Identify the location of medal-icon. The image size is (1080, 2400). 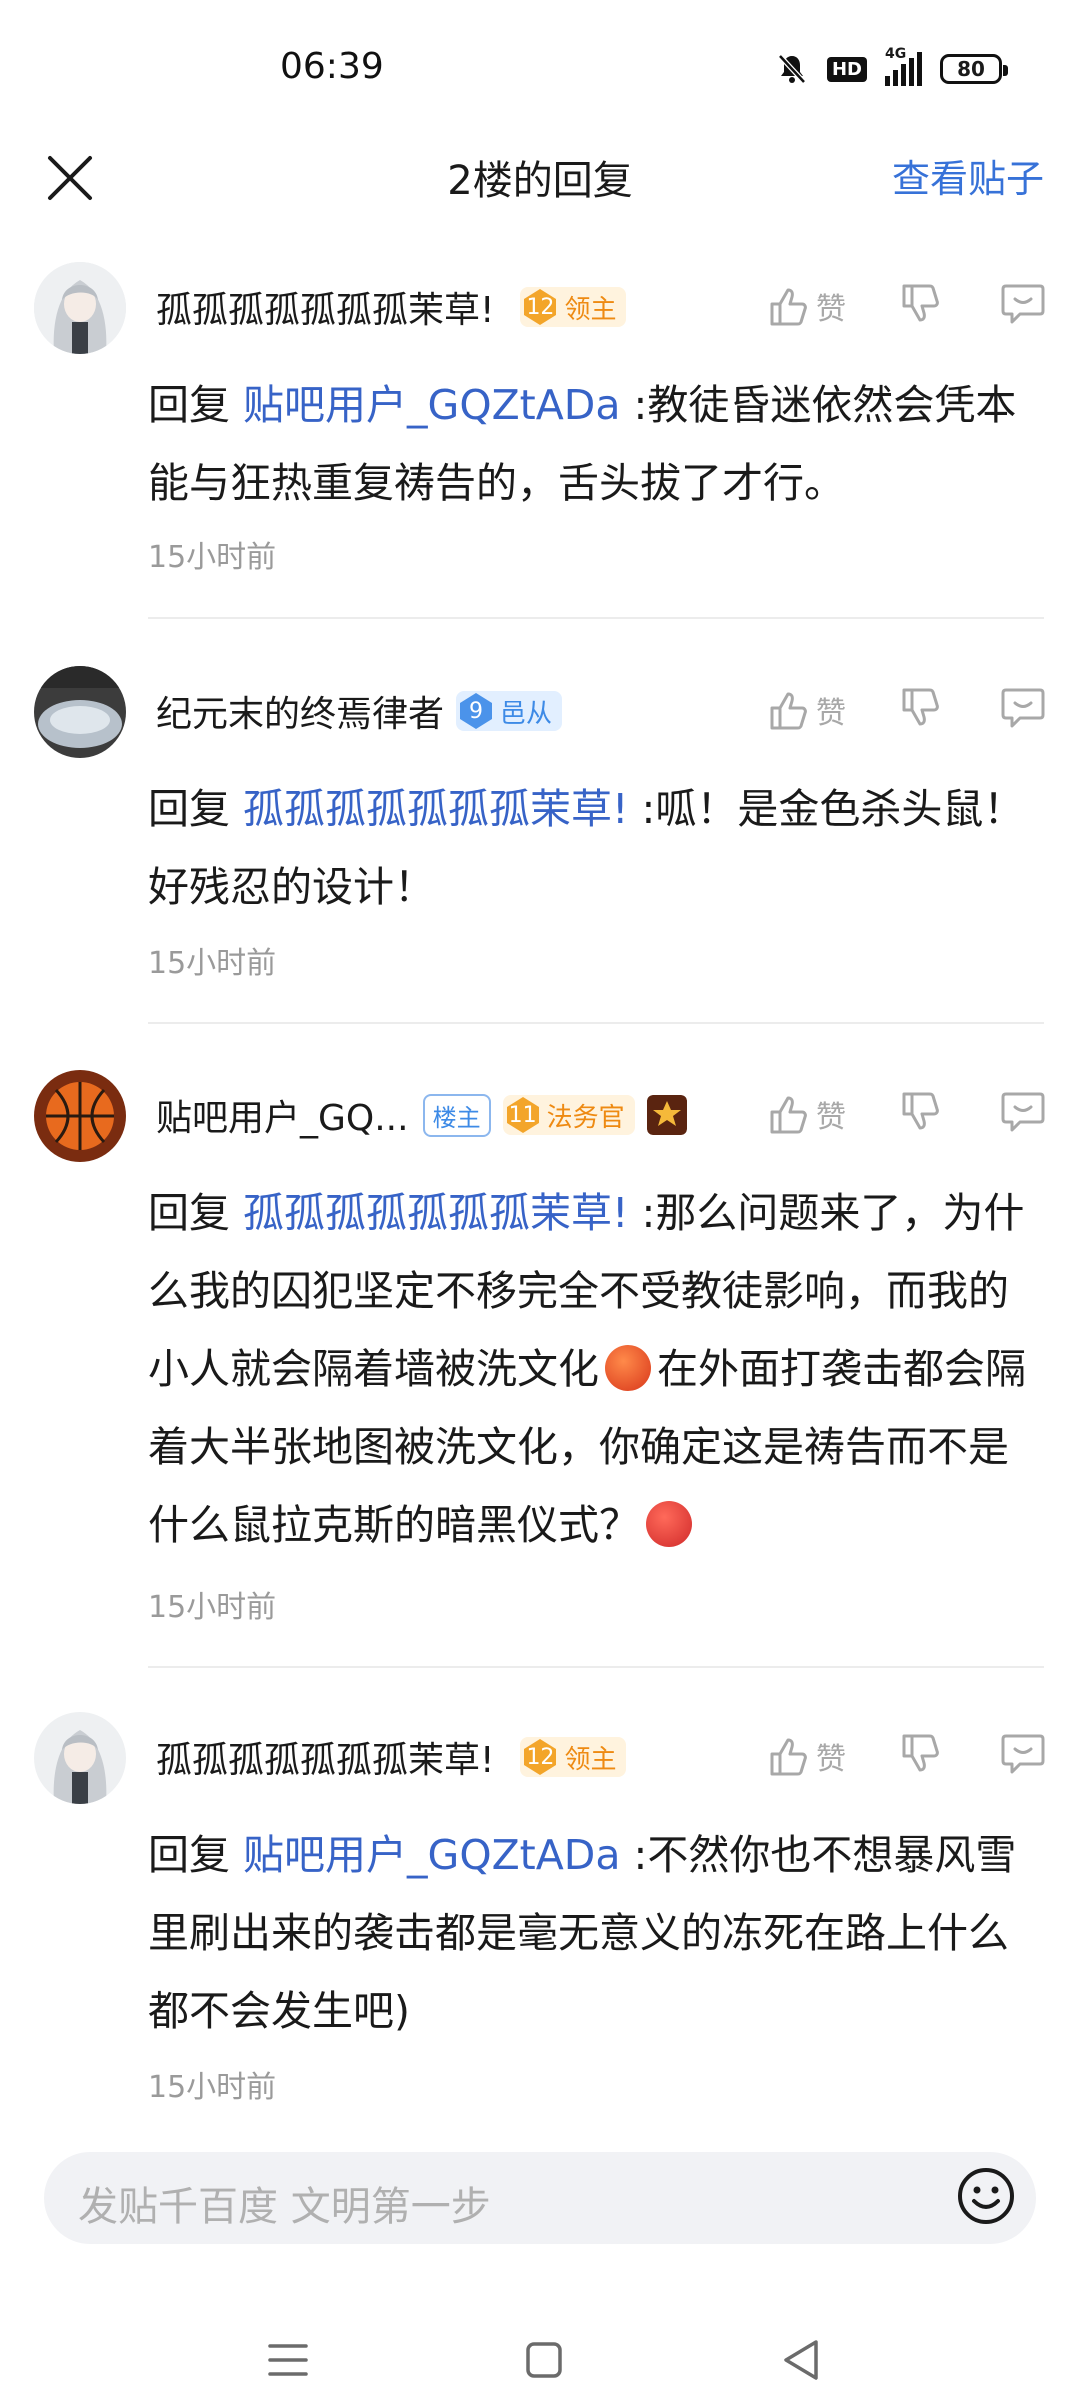
(666, 1115).